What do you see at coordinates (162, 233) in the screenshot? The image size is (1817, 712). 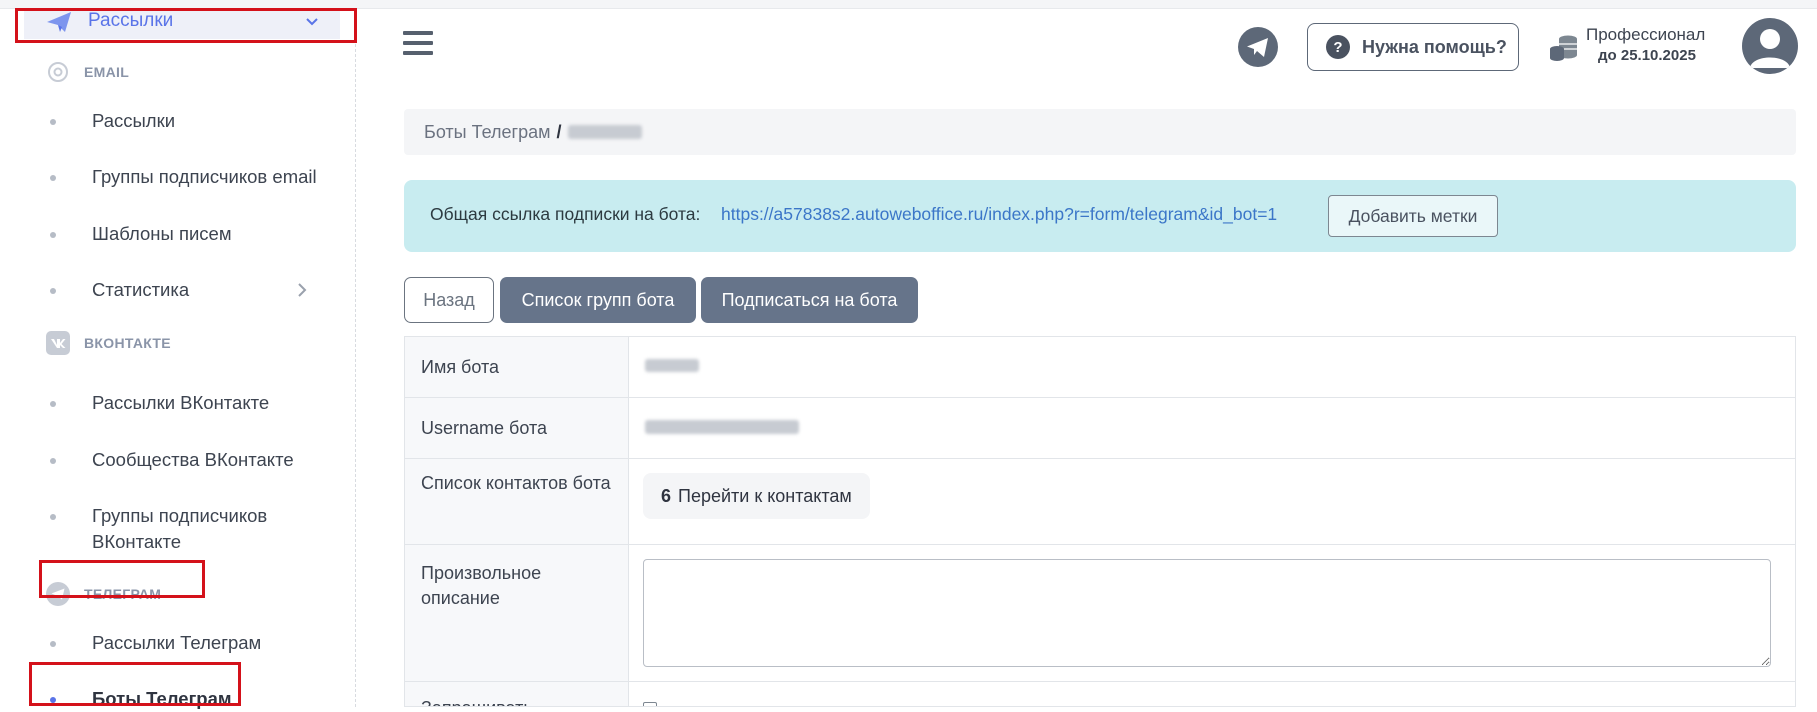 I see `sidebar-item-label: Шаблоны писем` at bounding box center [162, 233].